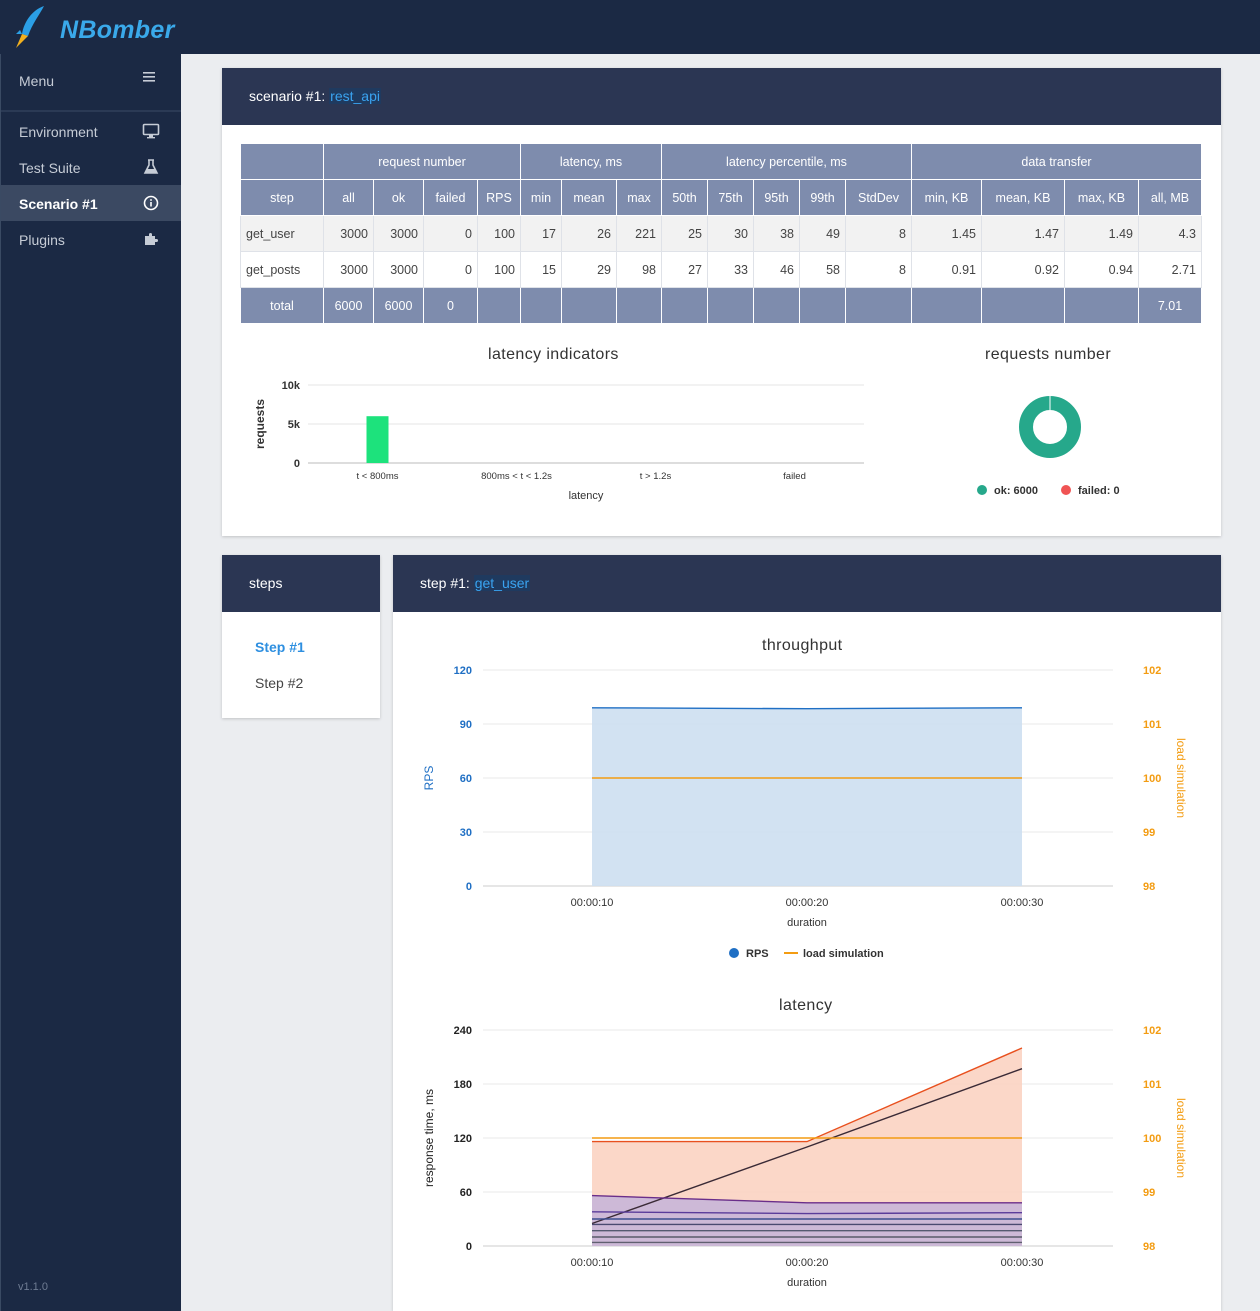 Image resolution: width=1260 pixels, height=1311 pixels. I want to click on sidebar-item-plugins: Plugins, so click(91, 239).